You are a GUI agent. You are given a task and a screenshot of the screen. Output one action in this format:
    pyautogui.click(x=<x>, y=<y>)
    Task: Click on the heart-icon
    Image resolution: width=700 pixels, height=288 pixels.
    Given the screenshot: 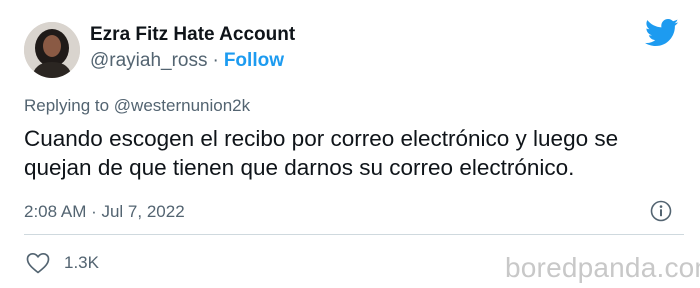 What is the action you would take?
    pyautogui.click(x=38, y=263)
    